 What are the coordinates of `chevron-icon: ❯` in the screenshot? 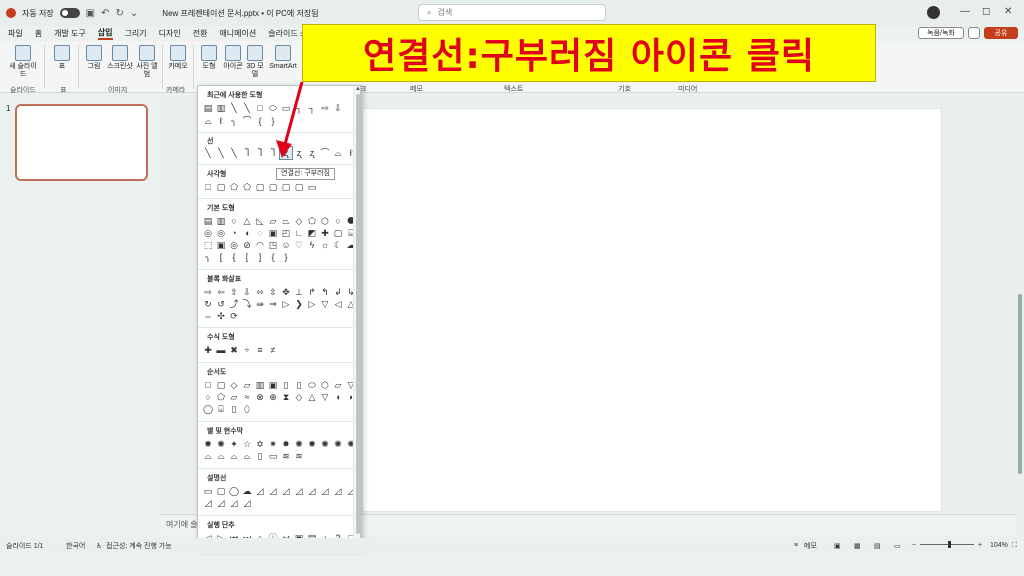 It's located at (299, 304).